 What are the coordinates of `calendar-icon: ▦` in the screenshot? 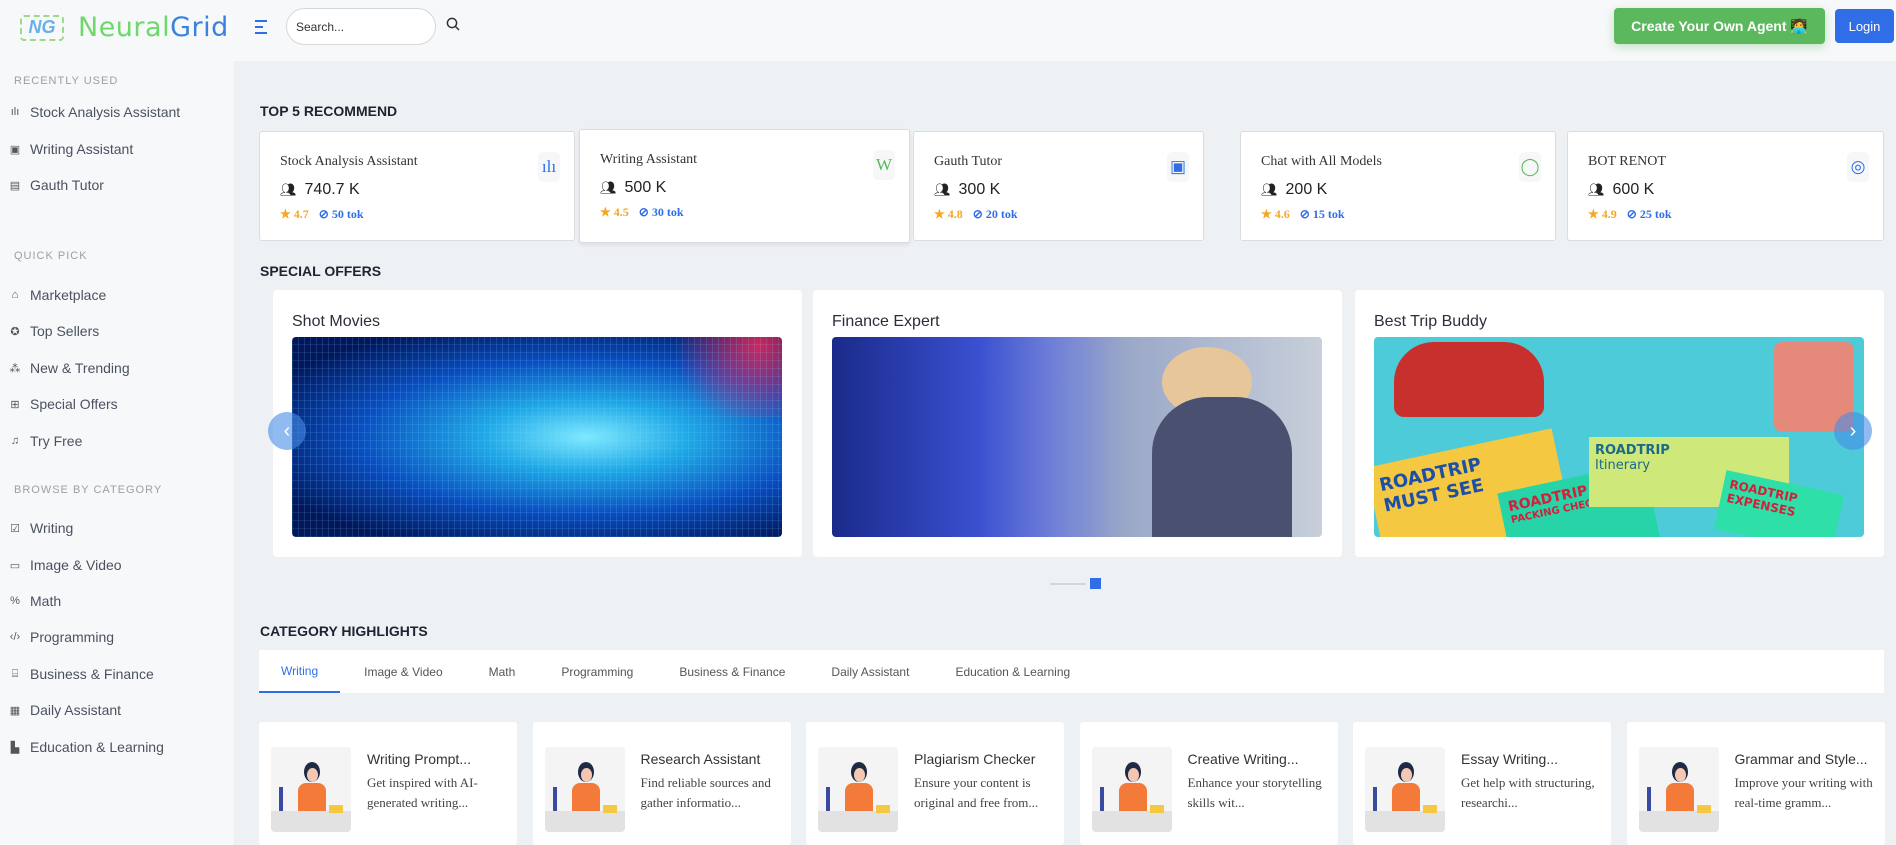 It's located at (15, 710).